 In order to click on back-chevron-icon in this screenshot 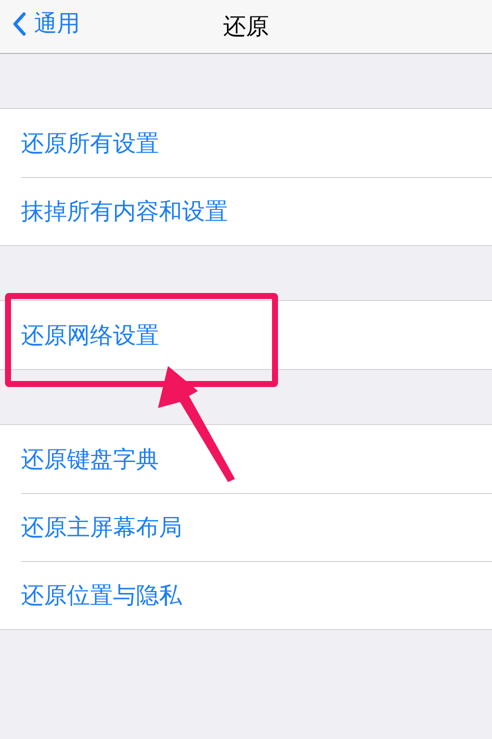, I will do `click(19, 24)`.